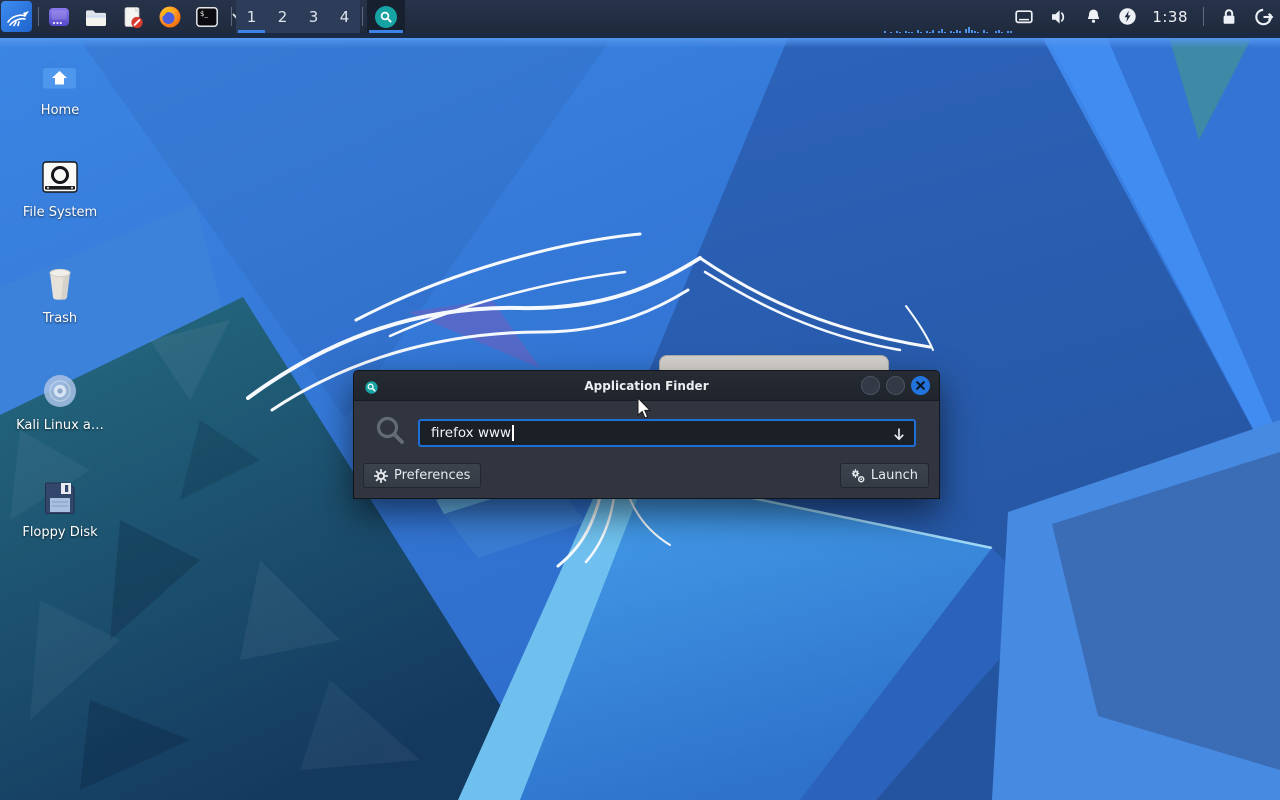 This screenshot has height=800, width=1280. What do you see at coordinates (870, 385) in the screenshot?
I see `minimize-button` at bounding box center [870, 385].